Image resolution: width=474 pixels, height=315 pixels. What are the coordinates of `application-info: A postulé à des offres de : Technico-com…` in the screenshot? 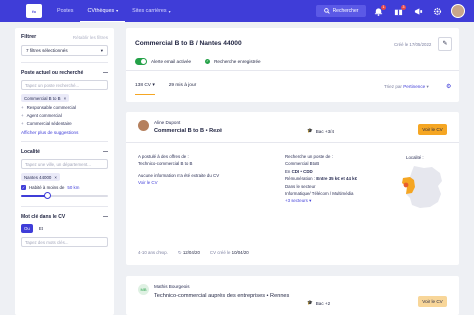 It's located at (208, 170).